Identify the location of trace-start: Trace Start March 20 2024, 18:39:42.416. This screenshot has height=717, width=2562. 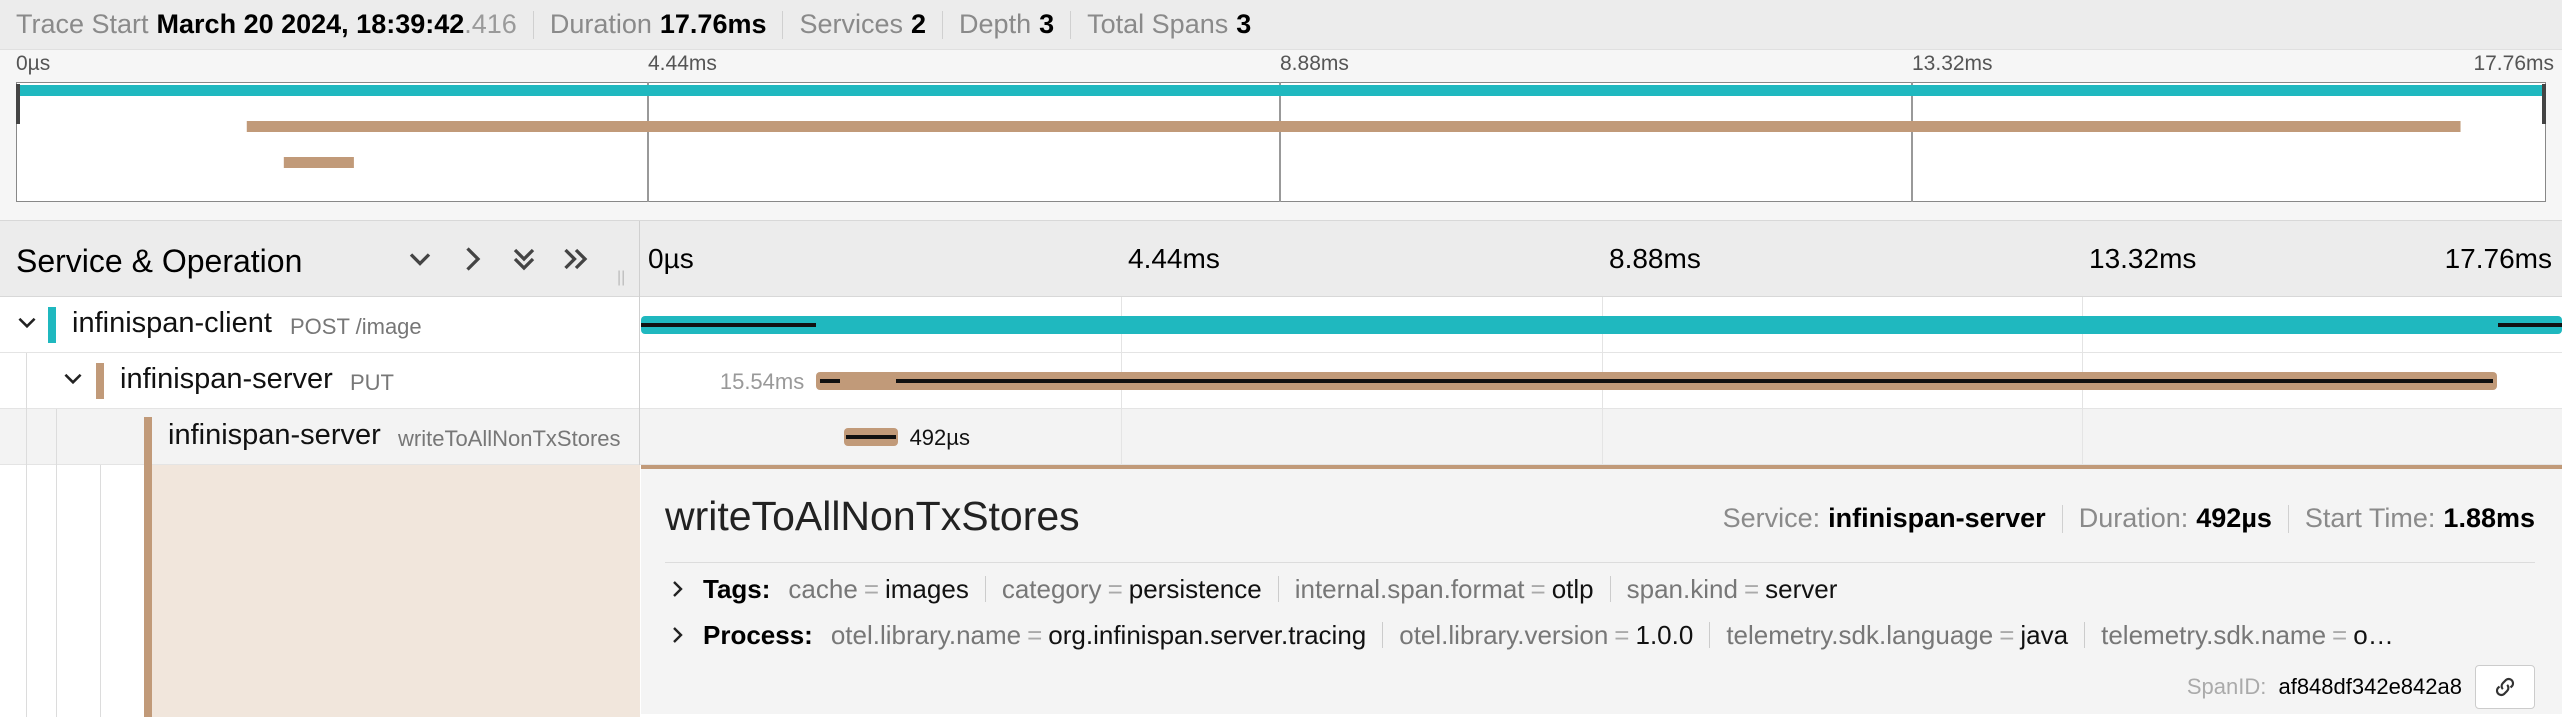
(266, 24).